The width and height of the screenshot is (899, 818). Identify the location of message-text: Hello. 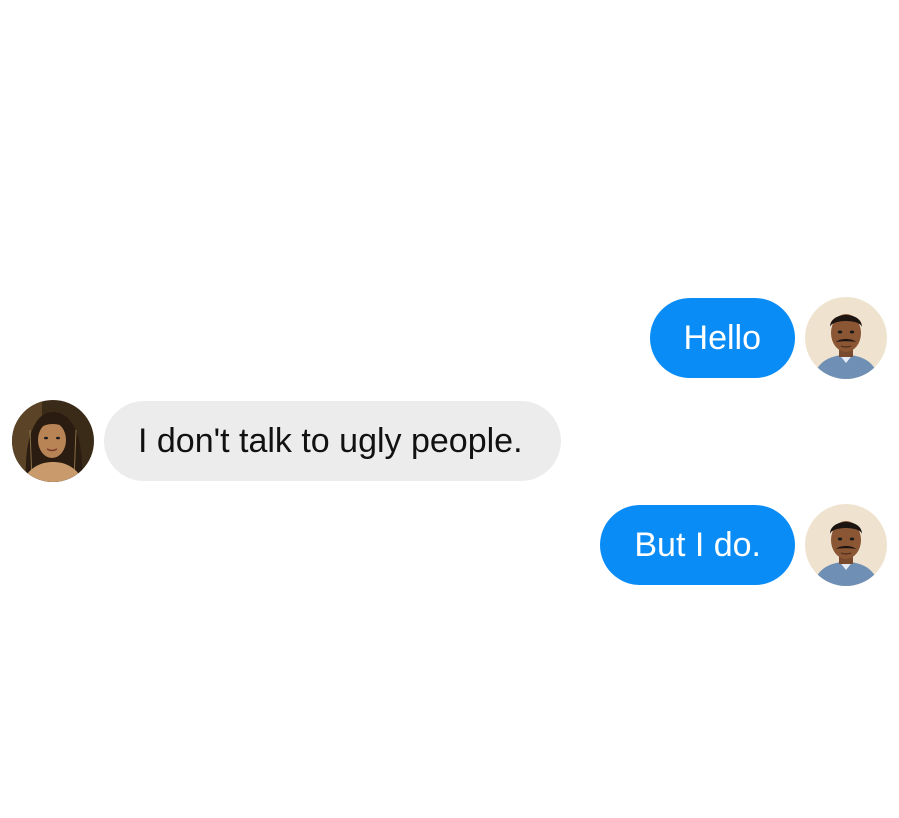
(722, 338).